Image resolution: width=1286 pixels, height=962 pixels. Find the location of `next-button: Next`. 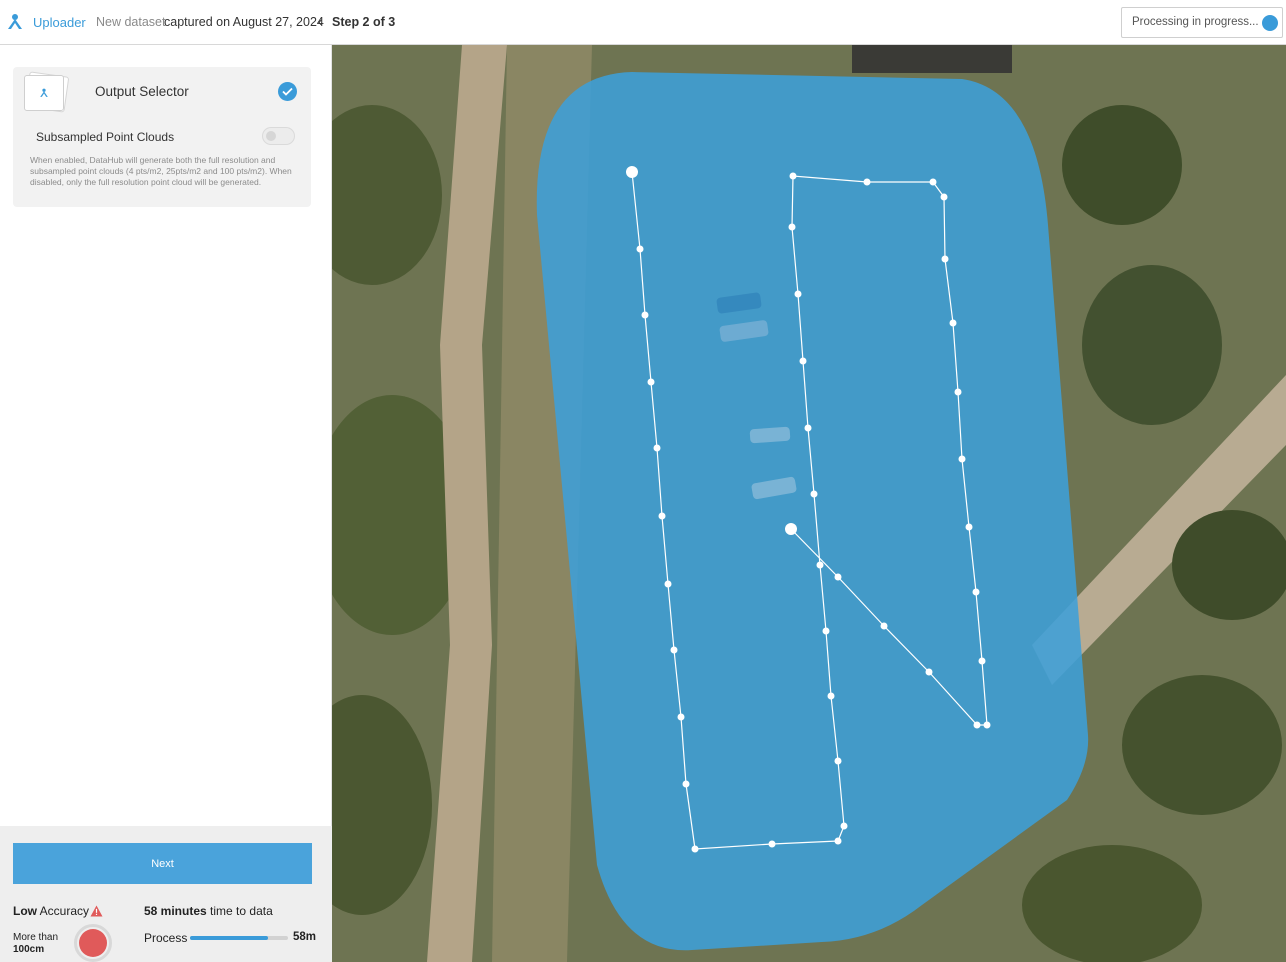

next-button: Next is located at coordinates (162, 863).